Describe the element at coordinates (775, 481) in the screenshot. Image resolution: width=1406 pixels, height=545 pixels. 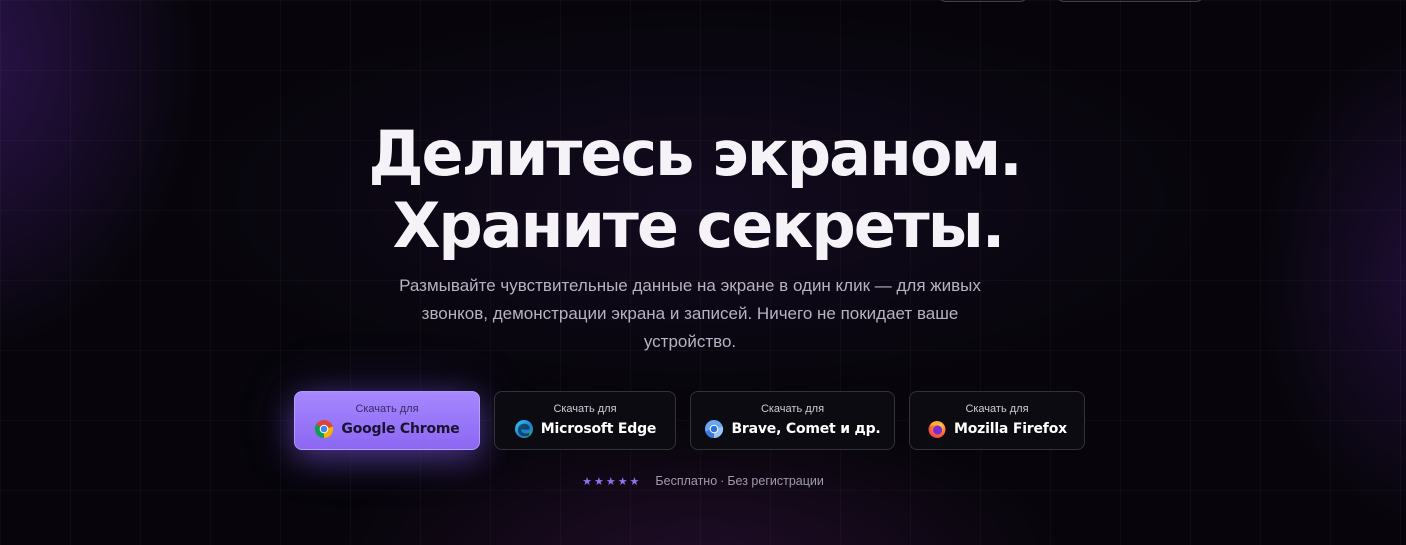
I see `no-signup-label: Без регистрации` at that location.